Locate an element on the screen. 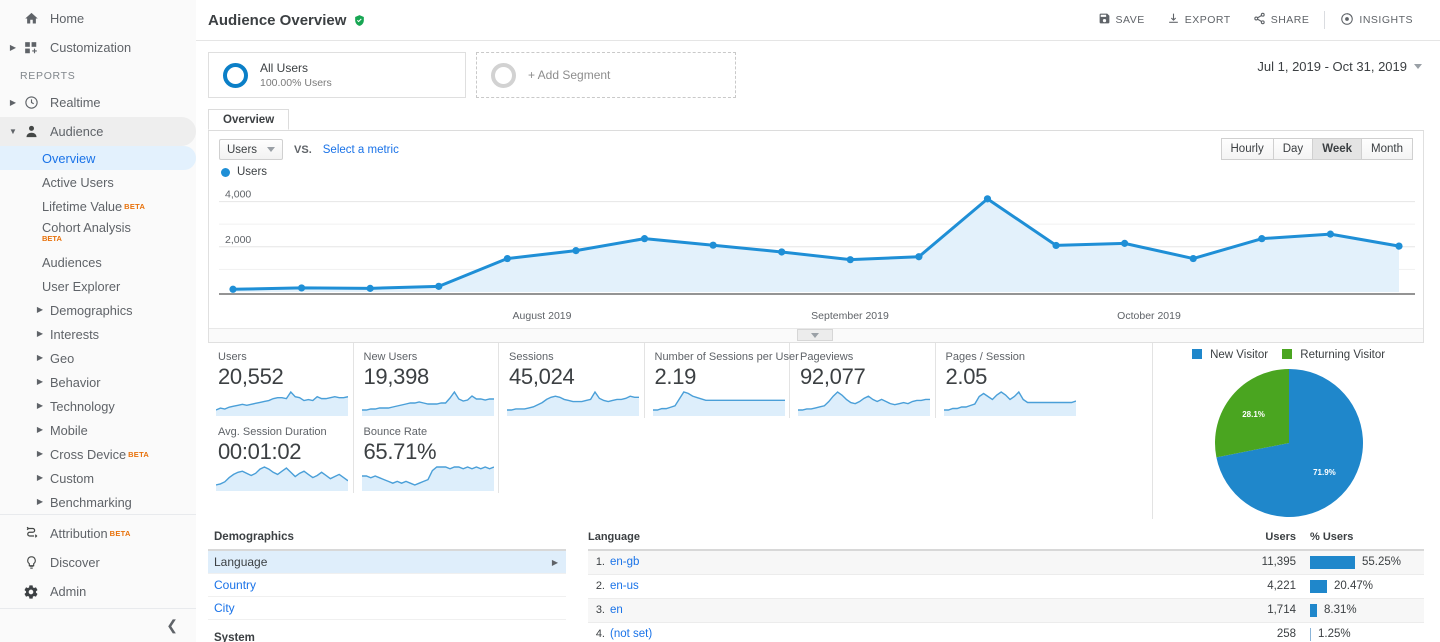 Image resolution: width=1440 pixels, height=642 pixels. metric-card-label: Bounce Rate is located at coordinates (395, 432).